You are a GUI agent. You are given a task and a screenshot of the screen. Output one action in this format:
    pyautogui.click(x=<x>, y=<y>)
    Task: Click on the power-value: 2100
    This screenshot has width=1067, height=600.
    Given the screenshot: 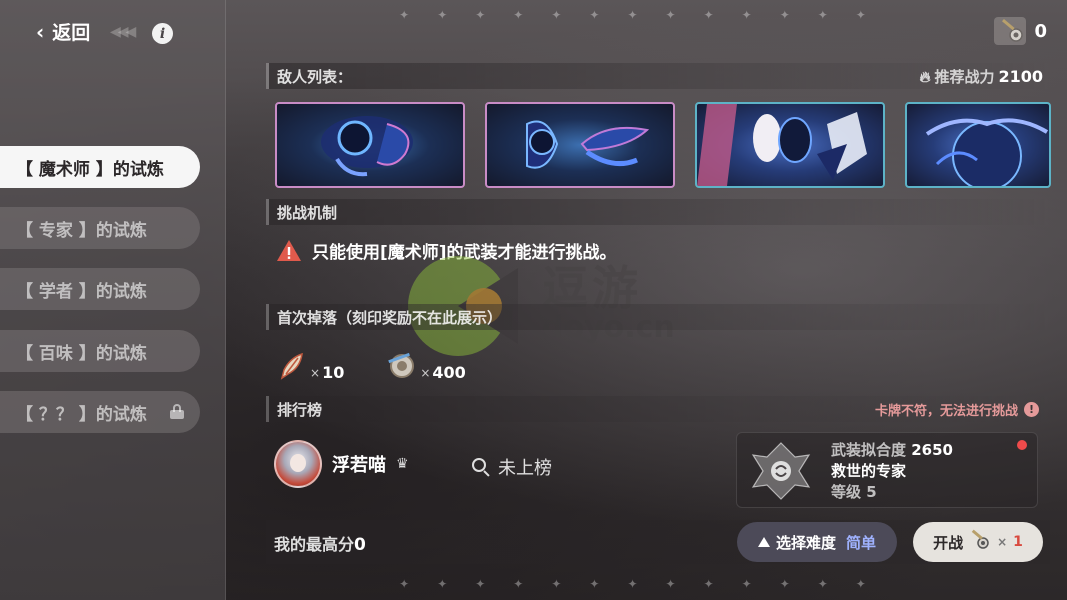 What is the action you would take?
    pyautogui.click(x=1020, y=76)
    